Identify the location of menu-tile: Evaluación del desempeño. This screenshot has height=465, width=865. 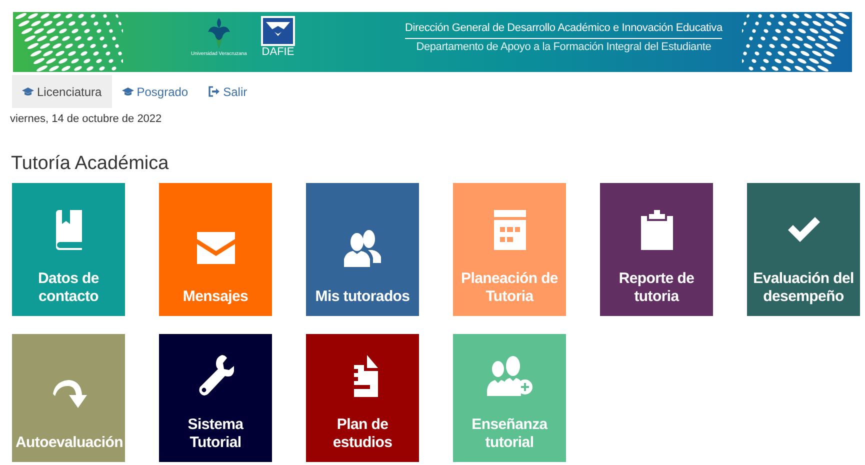
(803, 249).